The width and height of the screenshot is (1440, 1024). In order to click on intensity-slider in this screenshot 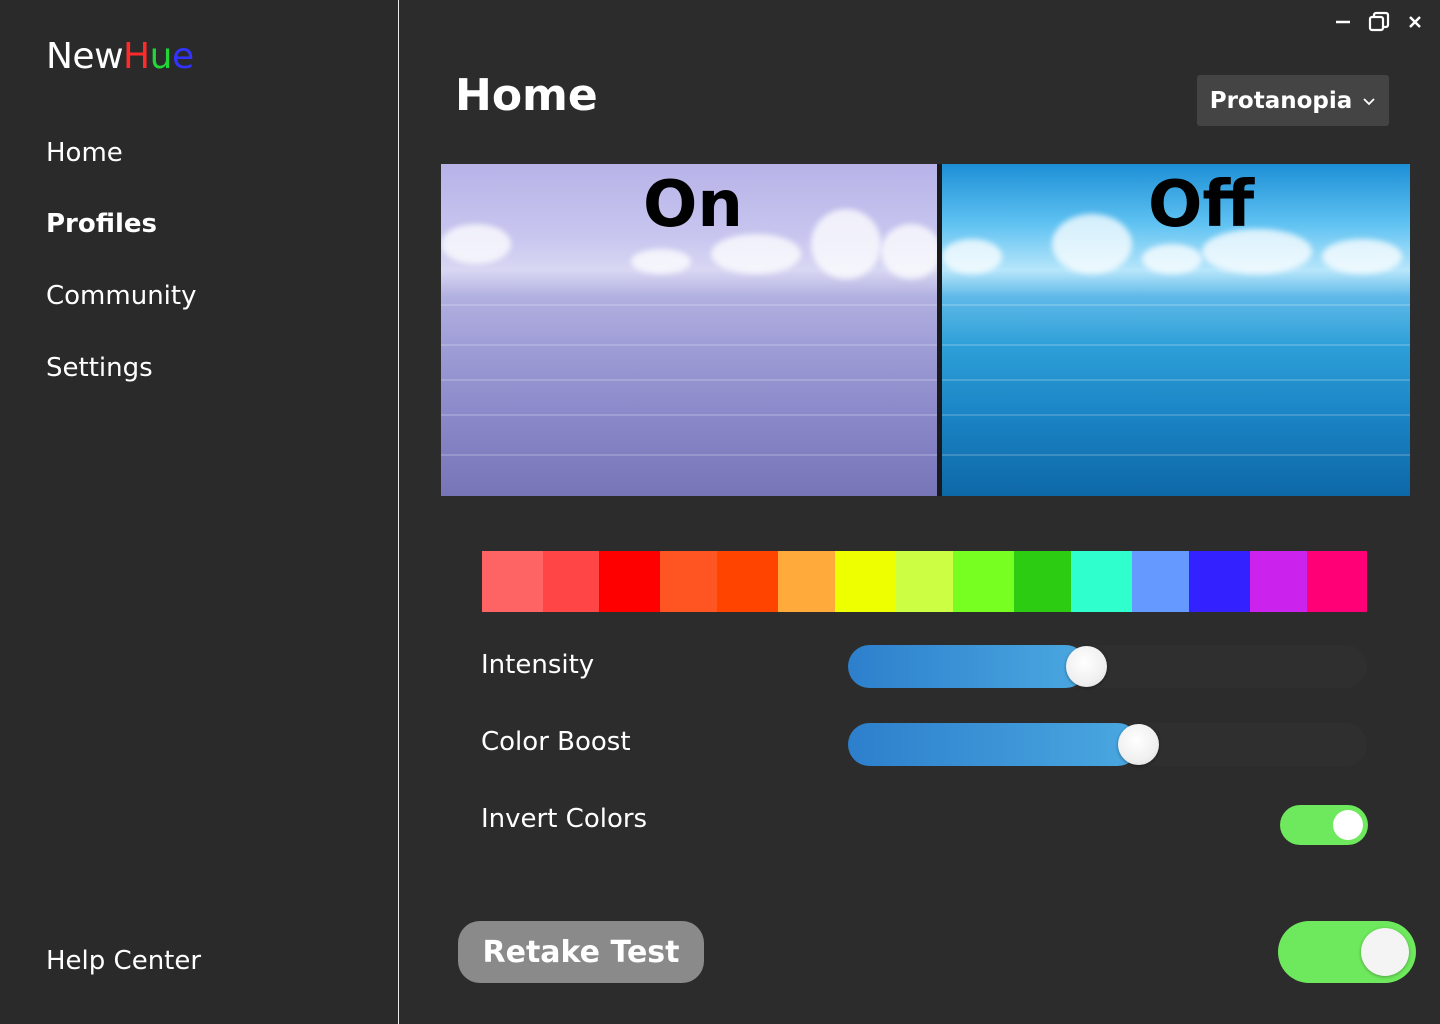, I will do `click(1107, 666)`.